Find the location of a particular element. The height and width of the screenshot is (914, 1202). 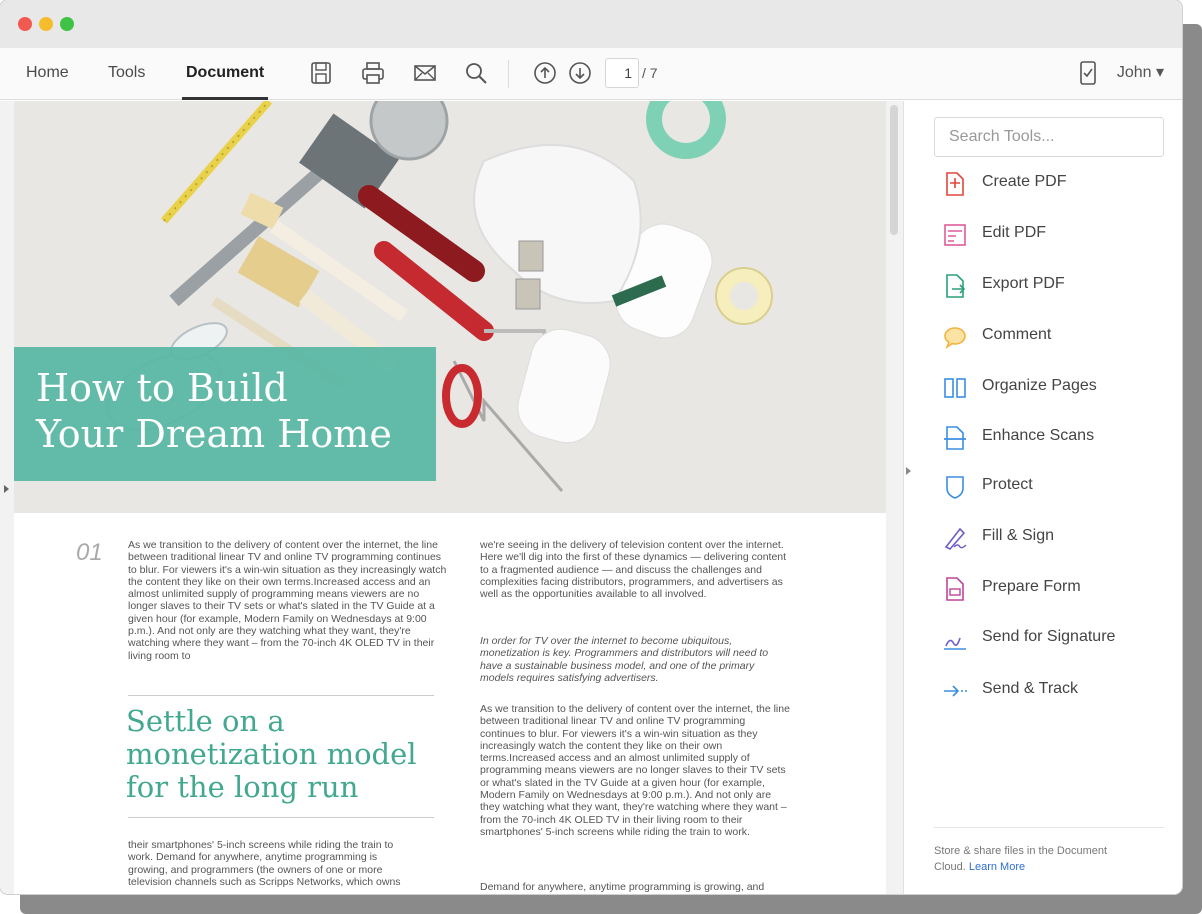

send-signature-icon is located at coordinates (955, 643).